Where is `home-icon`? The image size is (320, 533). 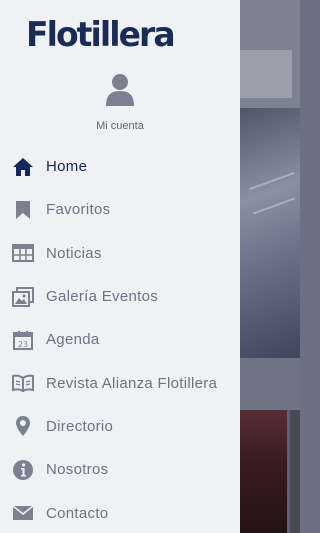 home-icon is located at coordinates (23, 167).